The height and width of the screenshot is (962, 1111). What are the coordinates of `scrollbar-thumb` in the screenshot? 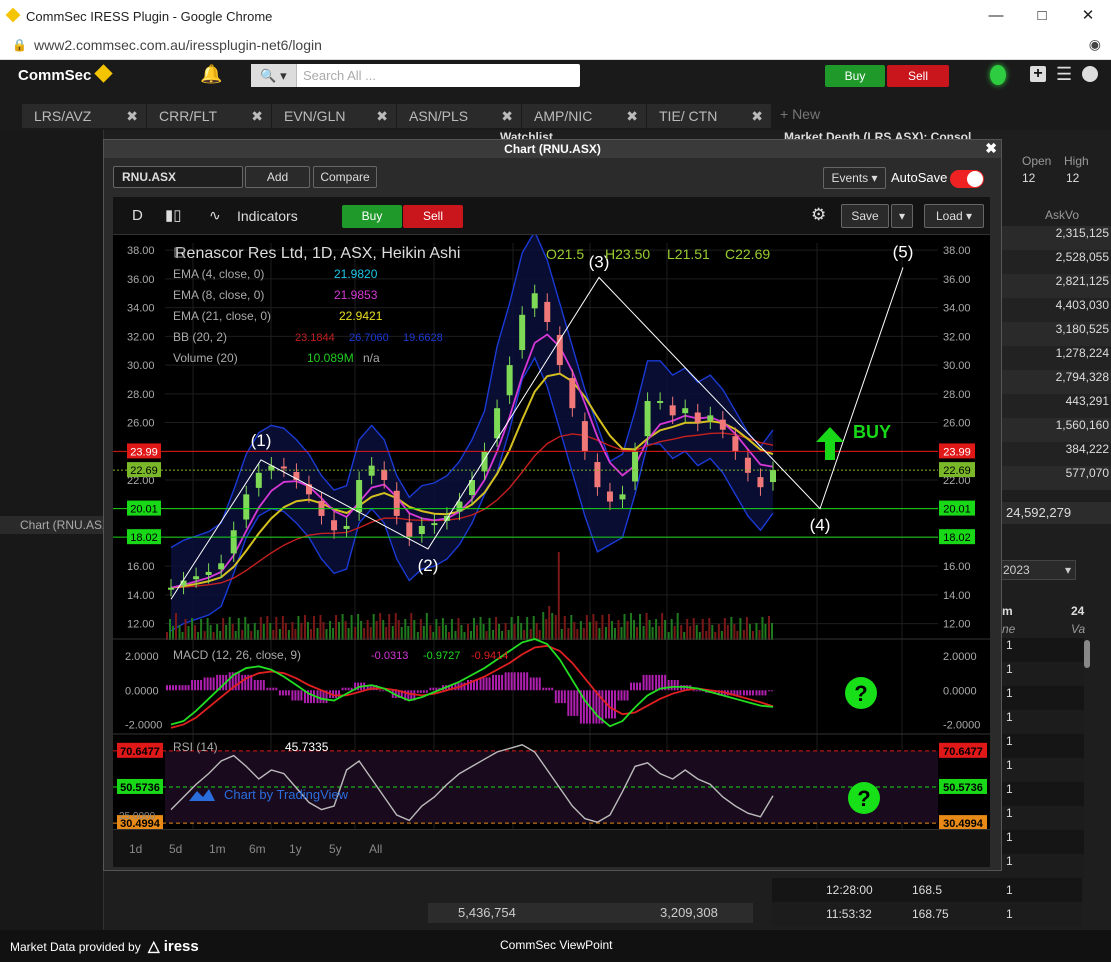 It's located at (1087, 654).